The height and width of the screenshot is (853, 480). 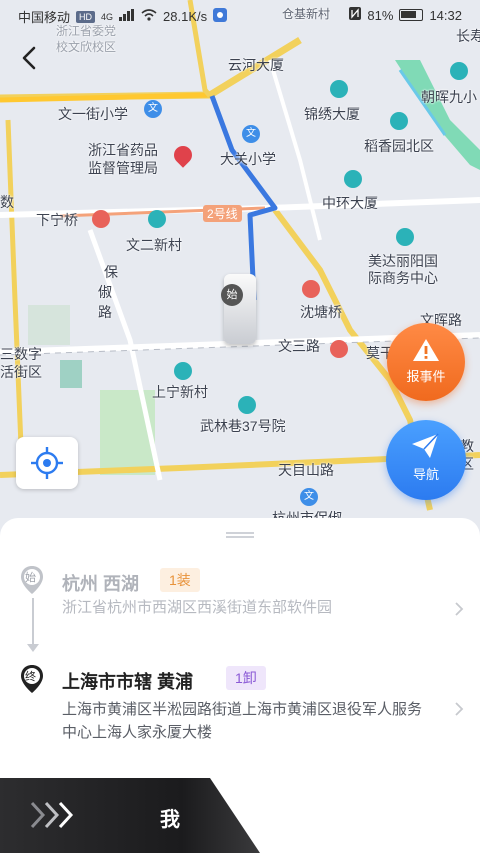 What do you see at coordinates (7, 202) in the screenshot?
I see `map-label: 数` at bounding box center [7, 202].